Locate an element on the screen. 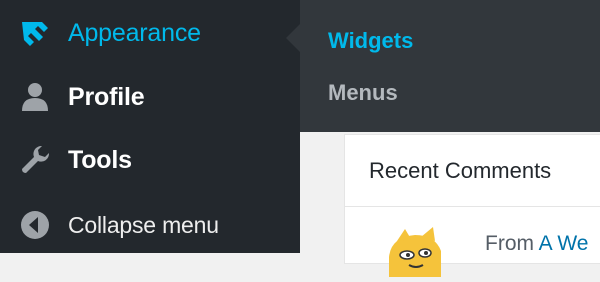 This screenshot has width=600, height=282. comment-summary: From A We is located at coordinates (536, 244).